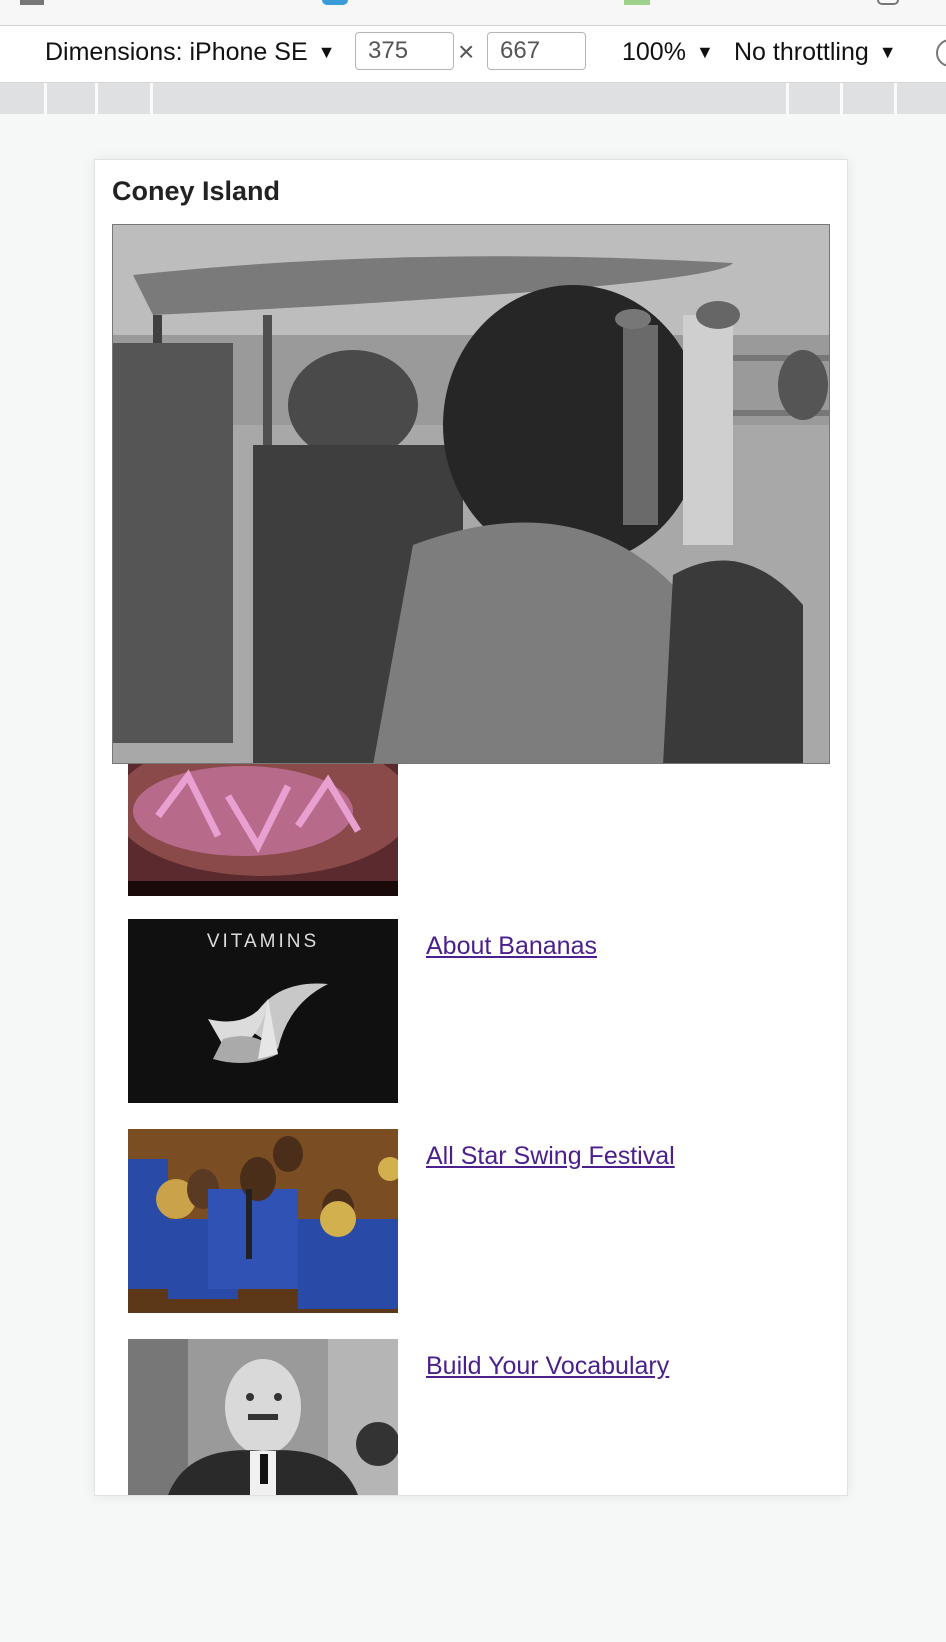  Describe the element at coordinates (466, 51) in the screenshot. I see `times-icon: ×` at that location.